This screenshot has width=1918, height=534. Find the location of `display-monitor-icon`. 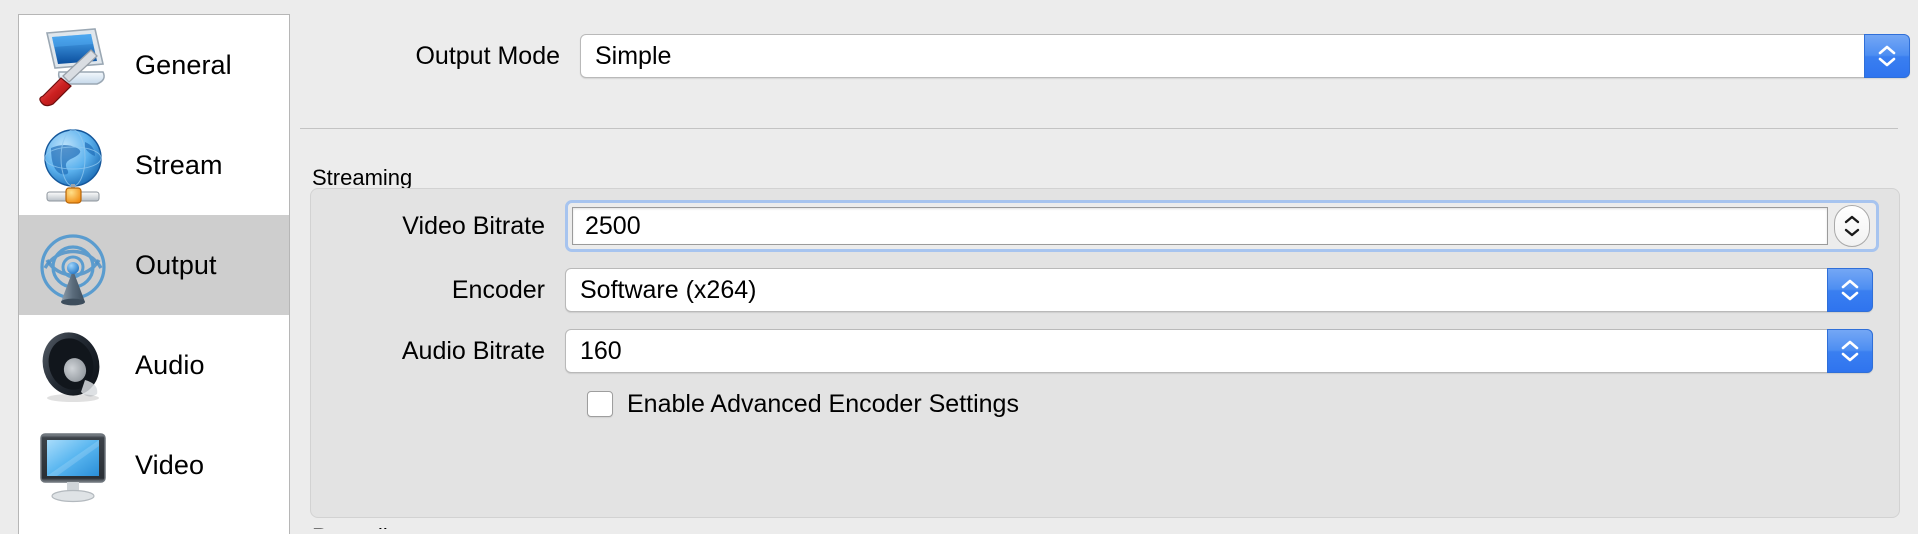

display-monitor-icon is located at coordinates (76, 465).